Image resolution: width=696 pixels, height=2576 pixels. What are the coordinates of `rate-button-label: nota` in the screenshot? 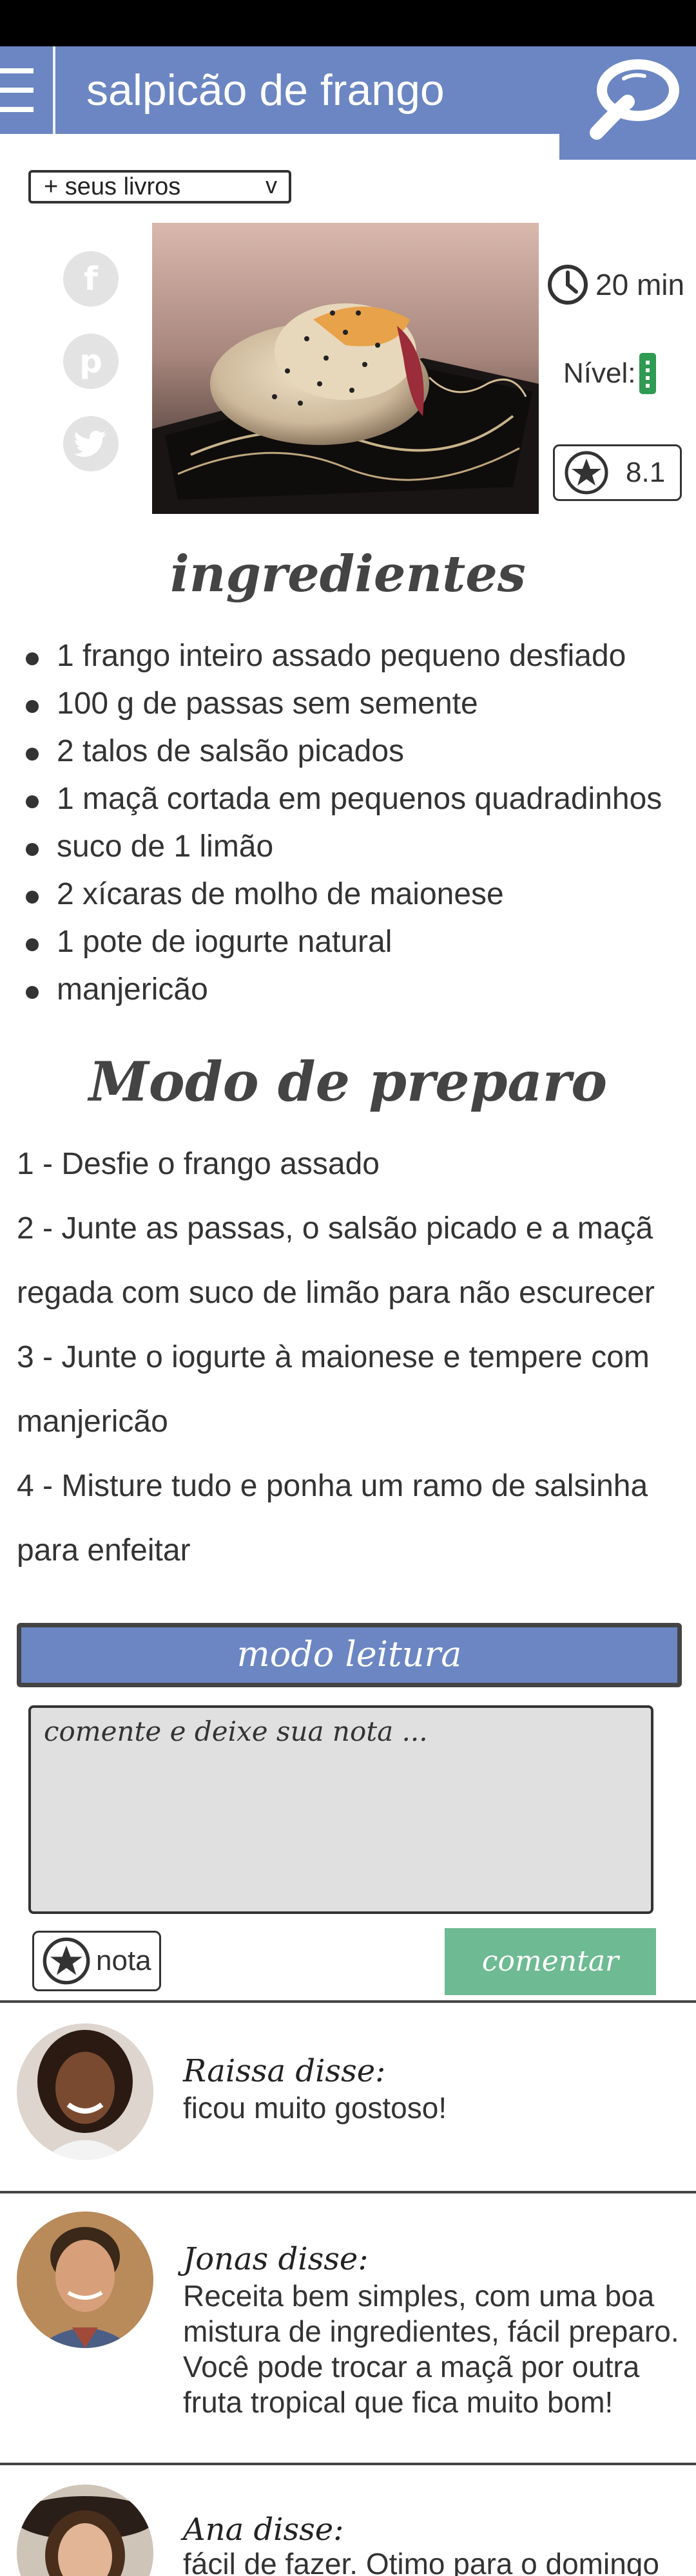 It's located at (124, 1960).